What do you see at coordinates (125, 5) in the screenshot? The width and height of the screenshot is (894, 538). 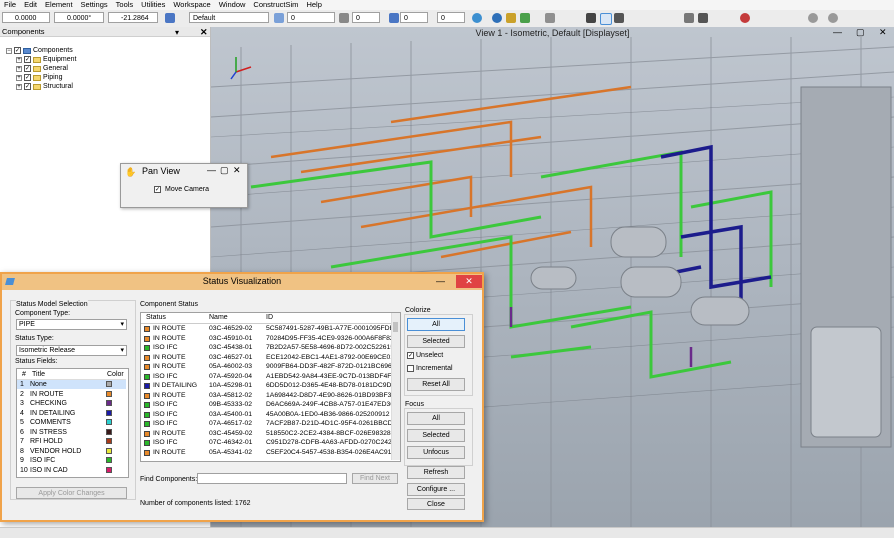 I see `menu-tools: Tools` at bounding box center [125, 5].